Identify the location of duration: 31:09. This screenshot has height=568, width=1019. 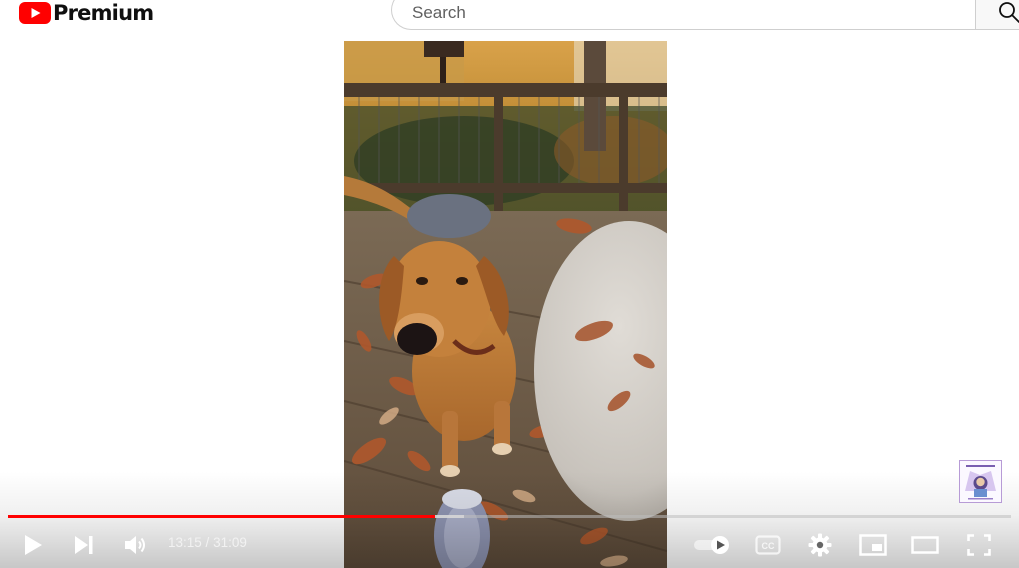
(230, 542).